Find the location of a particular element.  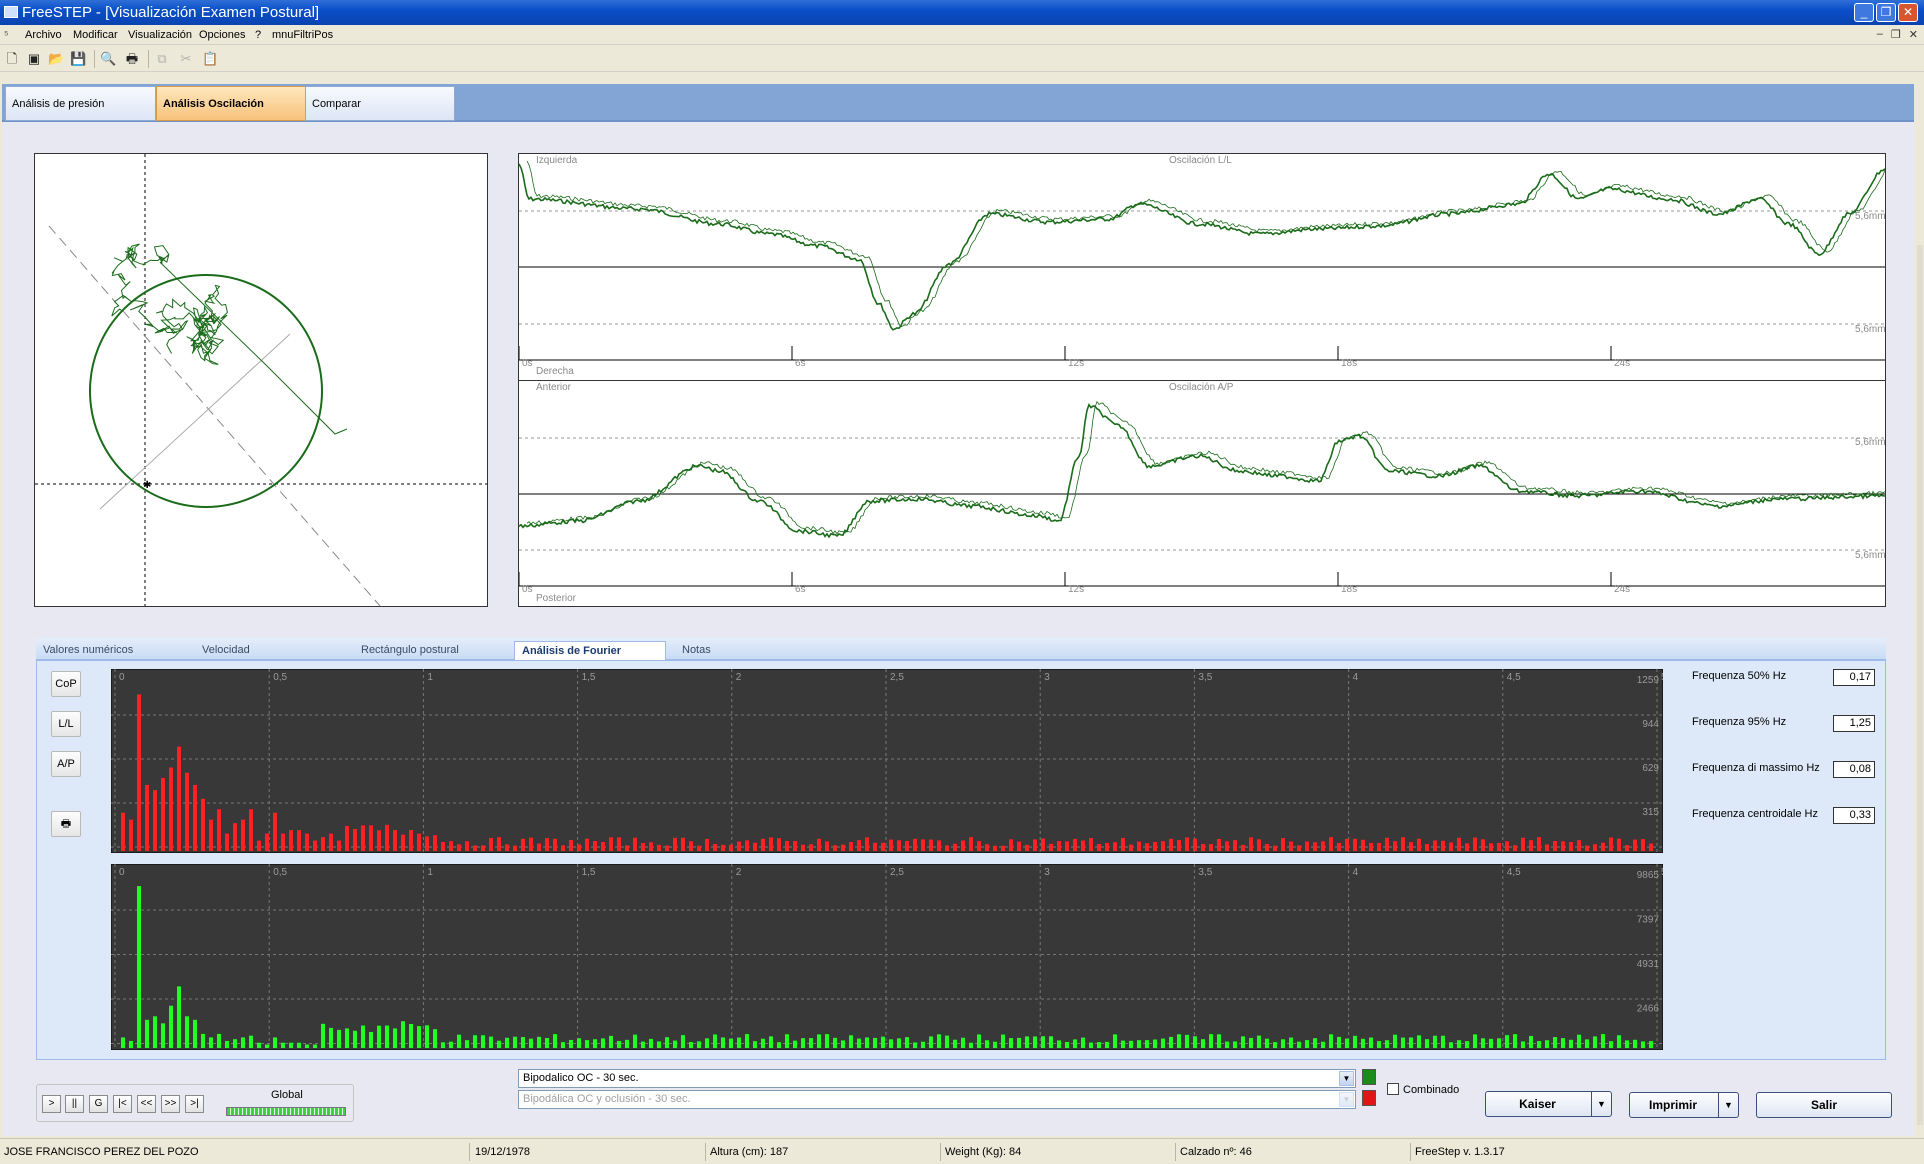

save-icon: 💾 is located at coordinates (78, 59).